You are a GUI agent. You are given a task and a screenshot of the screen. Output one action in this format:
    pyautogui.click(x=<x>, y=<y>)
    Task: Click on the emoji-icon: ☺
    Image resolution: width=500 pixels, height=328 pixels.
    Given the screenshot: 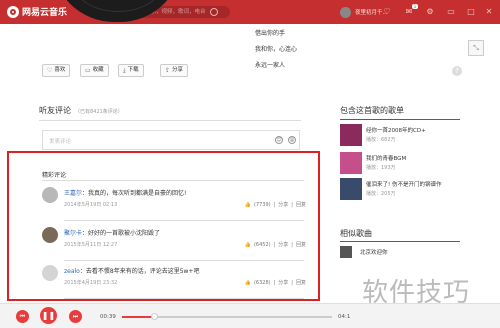 What is the action you would take?
    pyautogui.click(x=279, y=140)
    